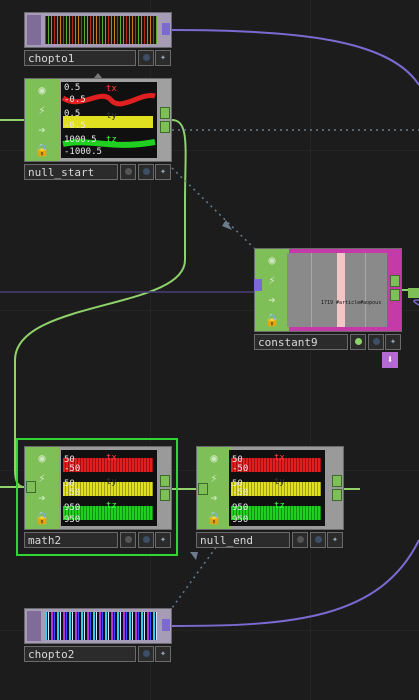 This screenshot has width=419, height=700. Describe the element at coordinates (128, 540) in the screenshot. I see `math2-display-toggle` at that location.